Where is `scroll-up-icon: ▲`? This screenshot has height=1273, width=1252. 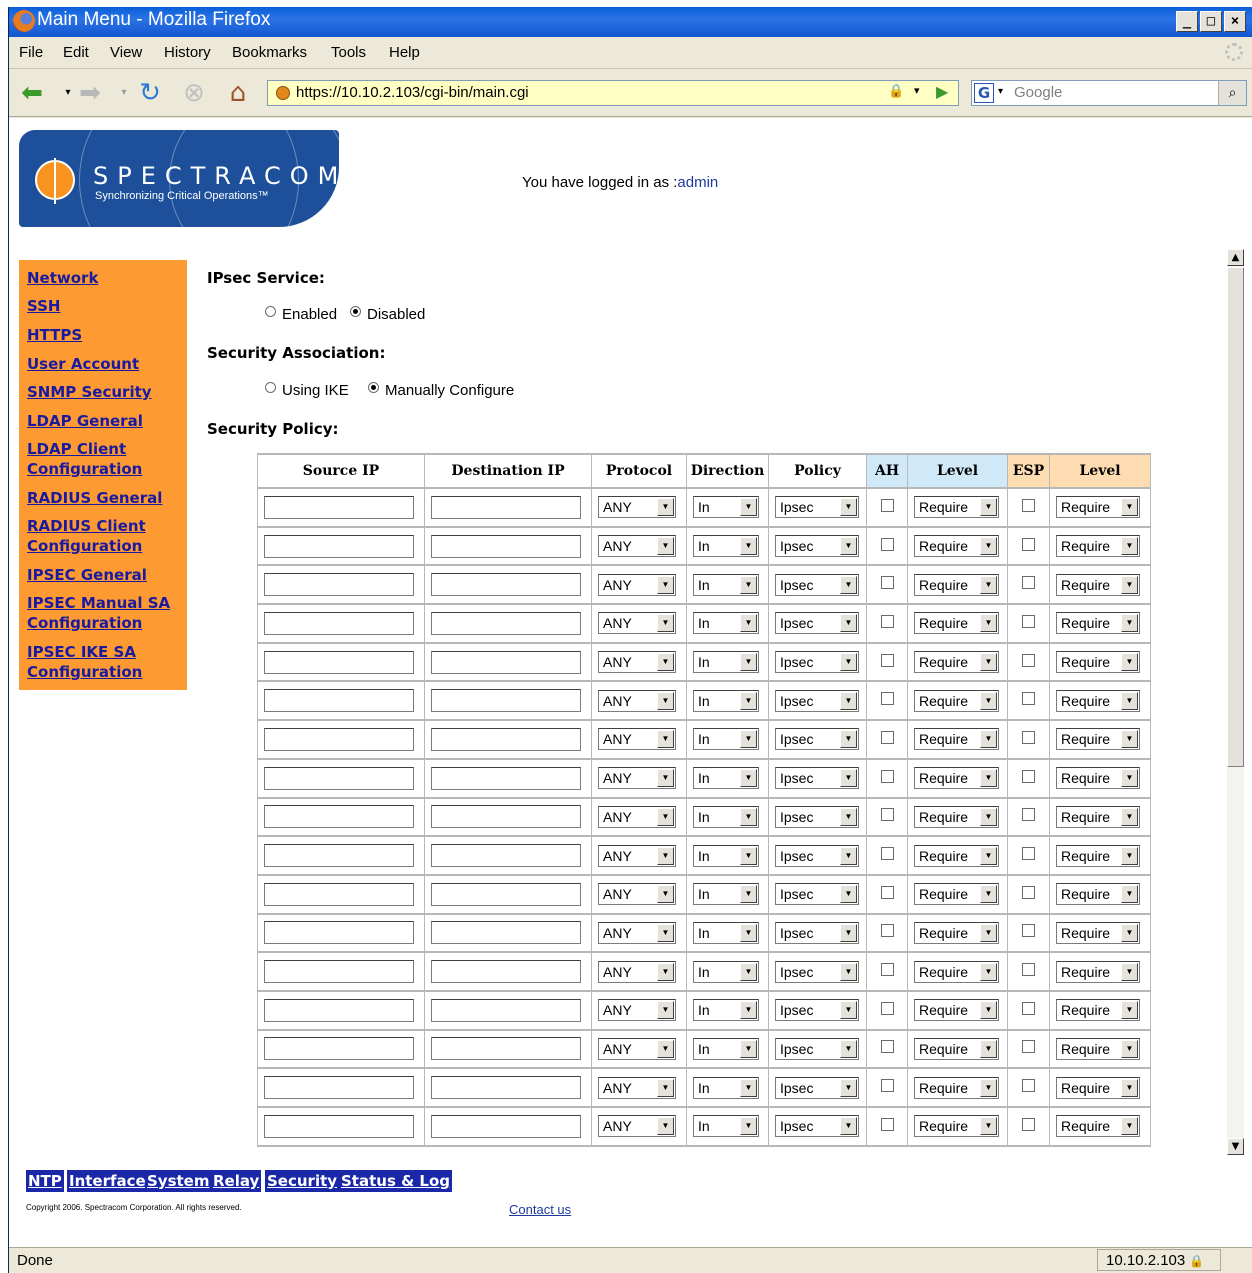 scroll-up-icon: ▲ is located at coordinates (1235, 257).